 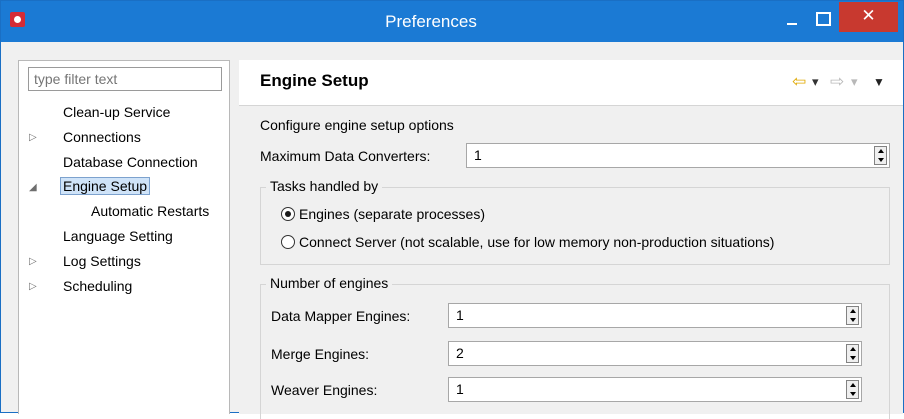 What do you see at coordinates (329, 283) in the screenshot?
I see `group-title: Number of engines` at bounding box center [329, 283].